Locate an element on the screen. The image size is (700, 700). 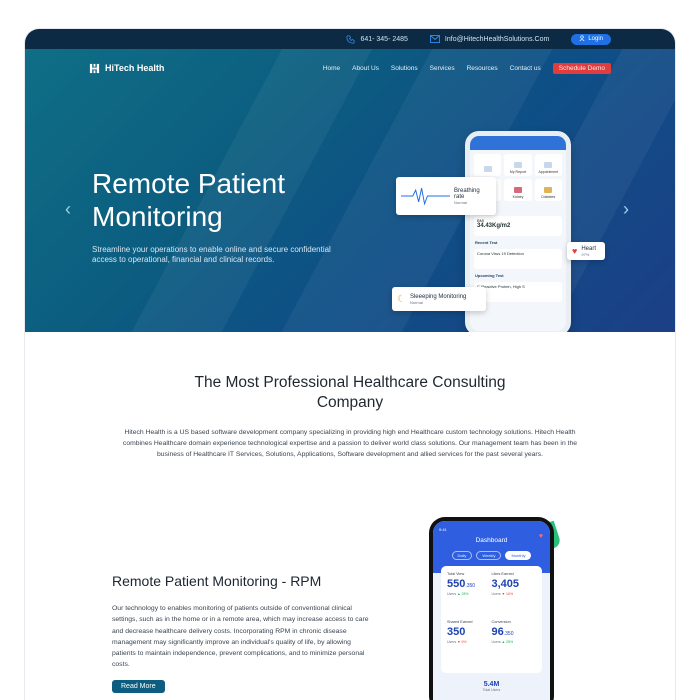
read-more-button: Read More is located at coordinates (138, 686).